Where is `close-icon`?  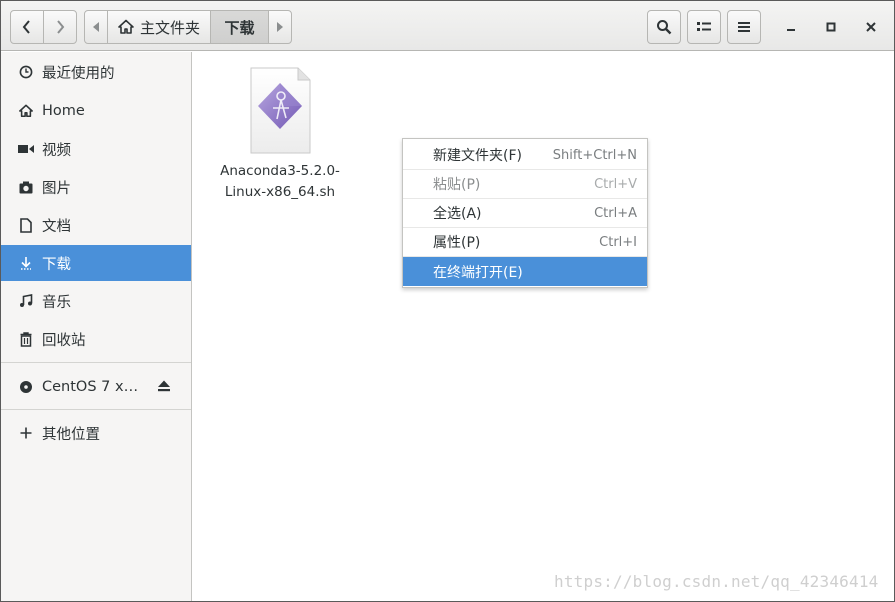 close-icon is located at coordinates (871, 27).